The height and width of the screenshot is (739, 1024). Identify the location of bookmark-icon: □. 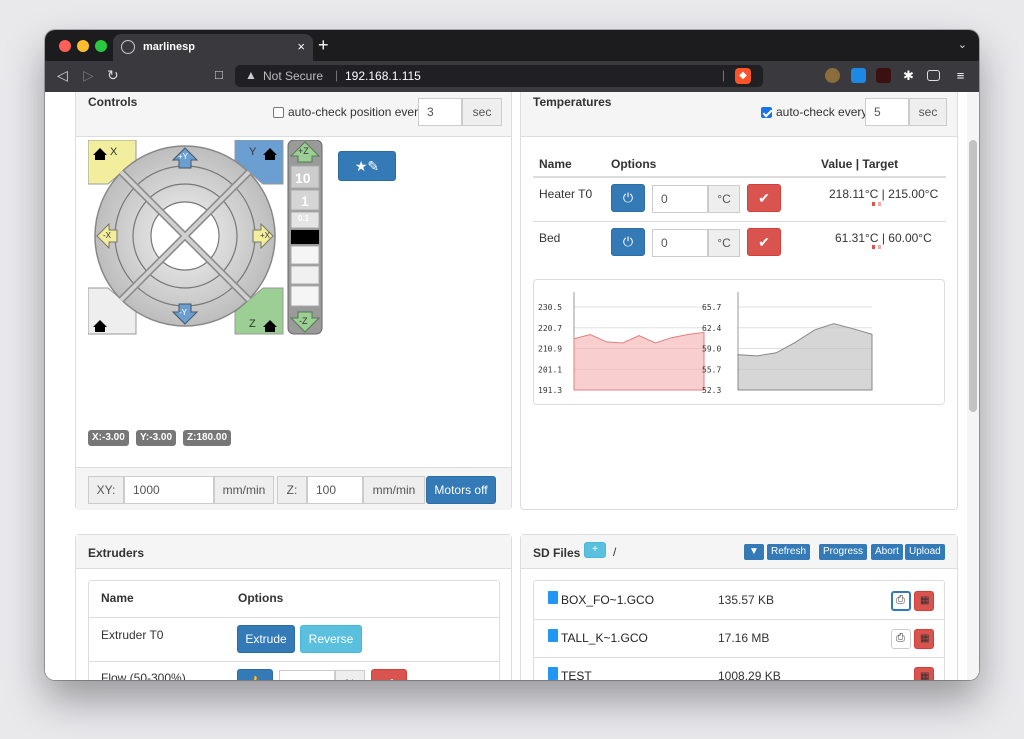
(219, 74).